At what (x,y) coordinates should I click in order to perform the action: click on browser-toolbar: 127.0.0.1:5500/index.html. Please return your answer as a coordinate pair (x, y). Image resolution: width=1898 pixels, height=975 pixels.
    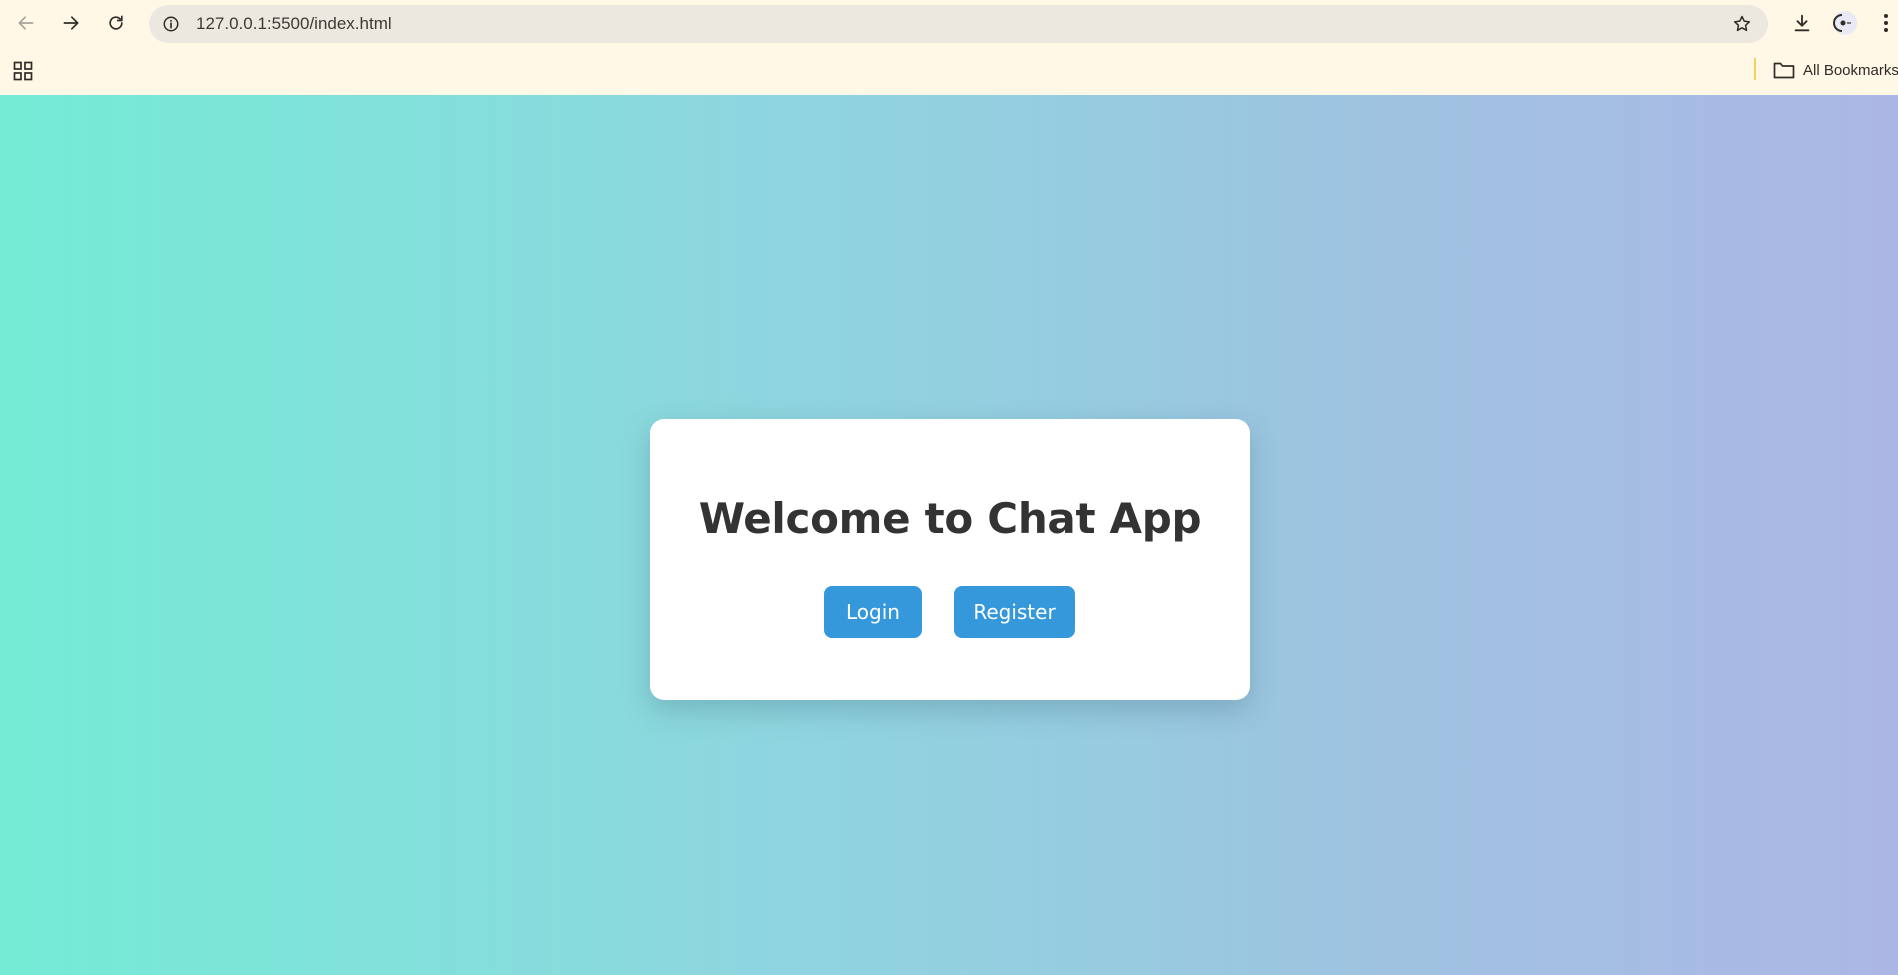
    Looking at the image, I should click on (949, 23).